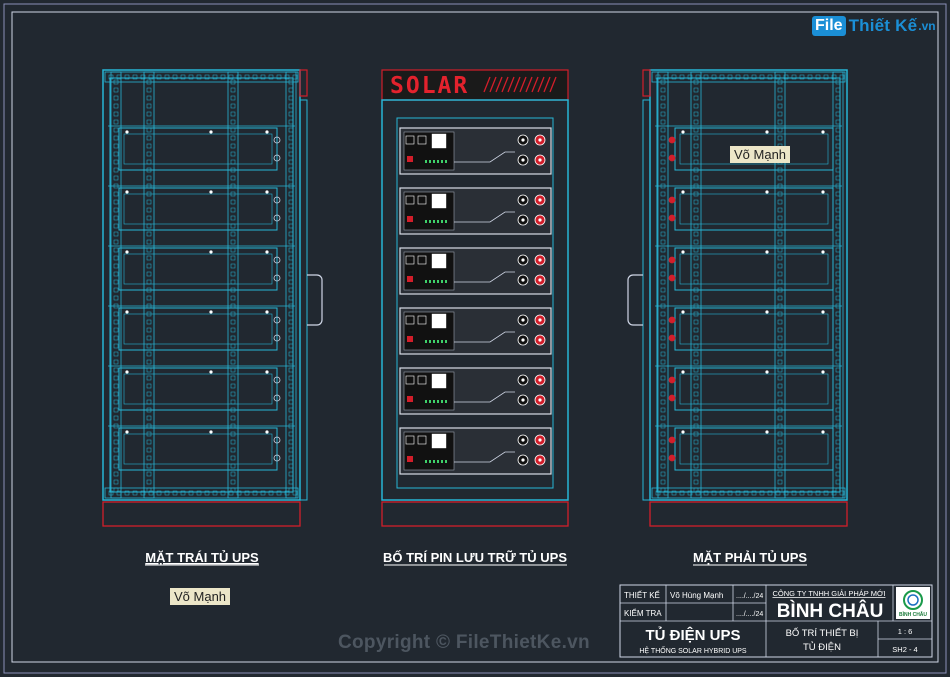 The width and height of the screenshot is (950, 677). What do you see at coordinates (760, 154) in the screenshot?
I see `author-tag-right: Võ Mạnh` at bounding box center [760, 154].